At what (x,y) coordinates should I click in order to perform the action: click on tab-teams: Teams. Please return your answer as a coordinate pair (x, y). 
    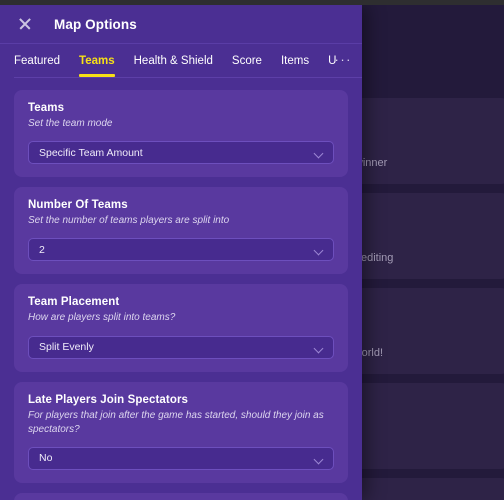
    Looking at the image, I should click on (97, 61).